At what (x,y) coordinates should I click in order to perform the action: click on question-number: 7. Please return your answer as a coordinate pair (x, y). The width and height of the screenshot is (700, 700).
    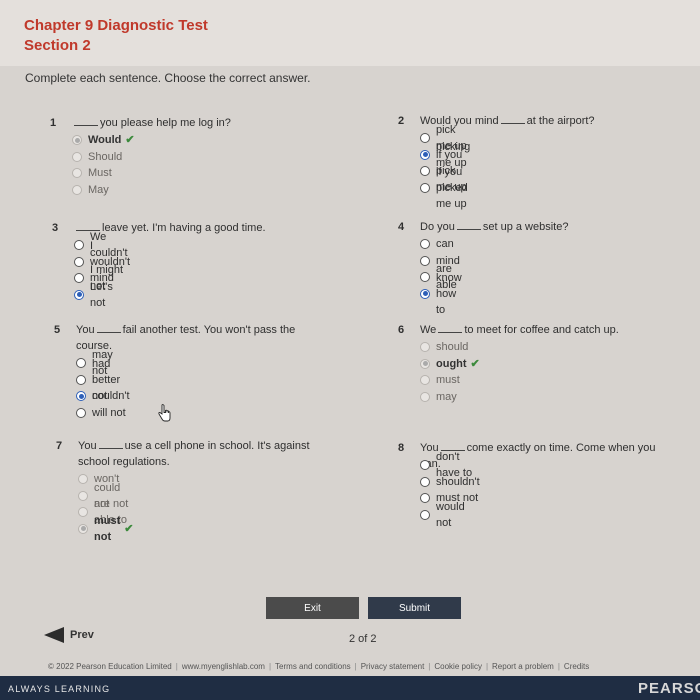
    Looking at the image, I should click on (59, 446).